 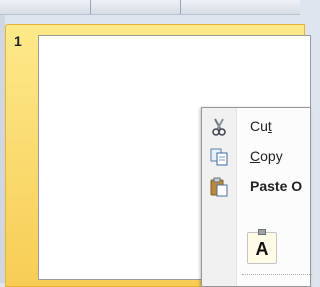 I want to click on slide-number: 1, so click(x=18, y=41).